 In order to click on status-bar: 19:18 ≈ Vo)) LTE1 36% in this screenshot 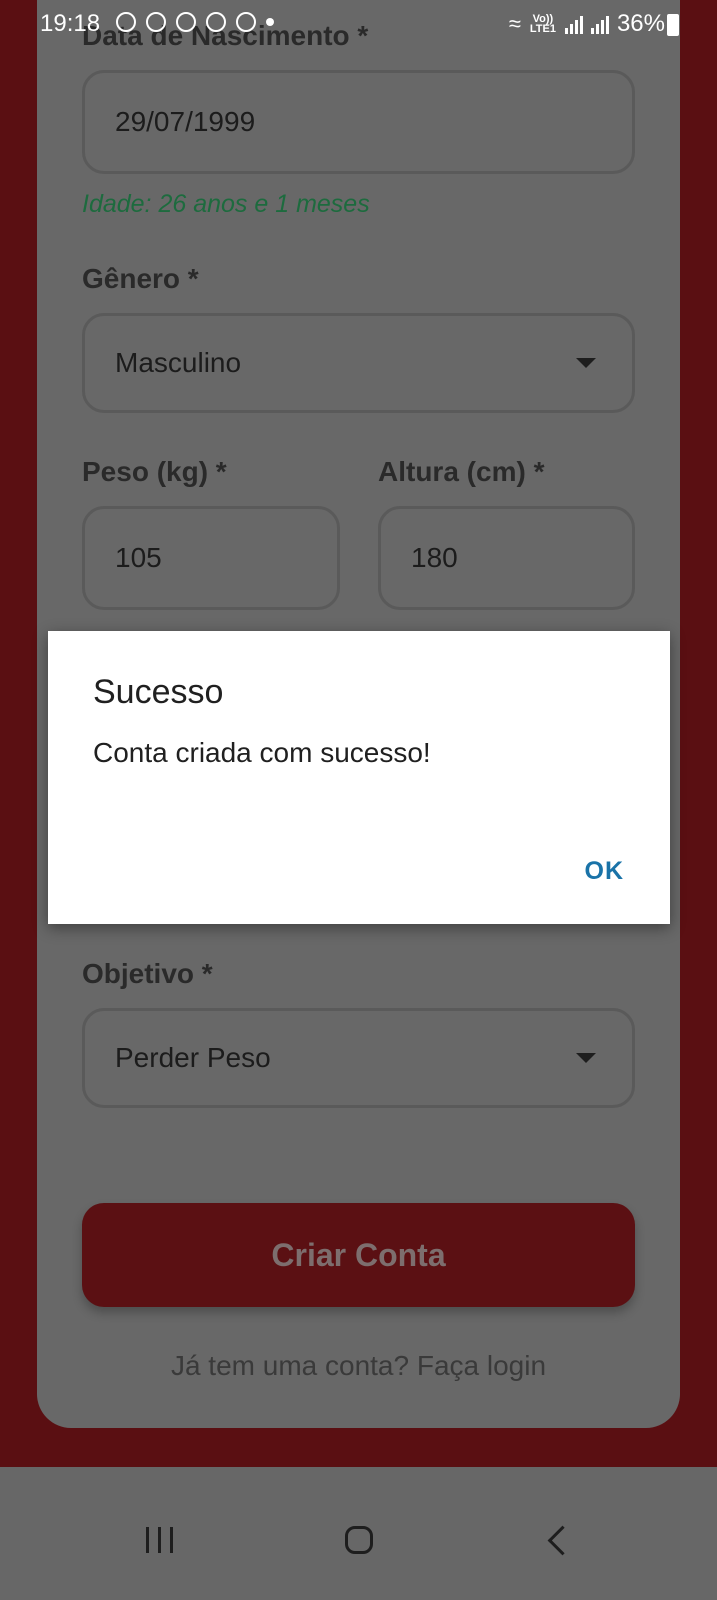, I will do `click(358, 25)`.